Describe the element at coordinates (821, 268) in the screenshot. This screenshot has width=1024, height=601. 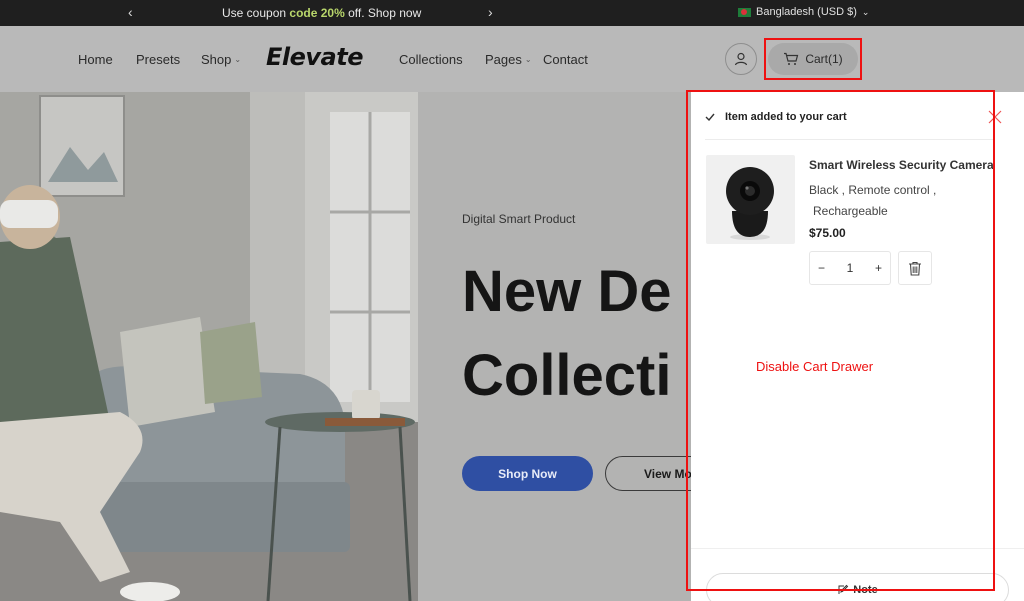
I see `decrease-quantity-button: −` at that location.